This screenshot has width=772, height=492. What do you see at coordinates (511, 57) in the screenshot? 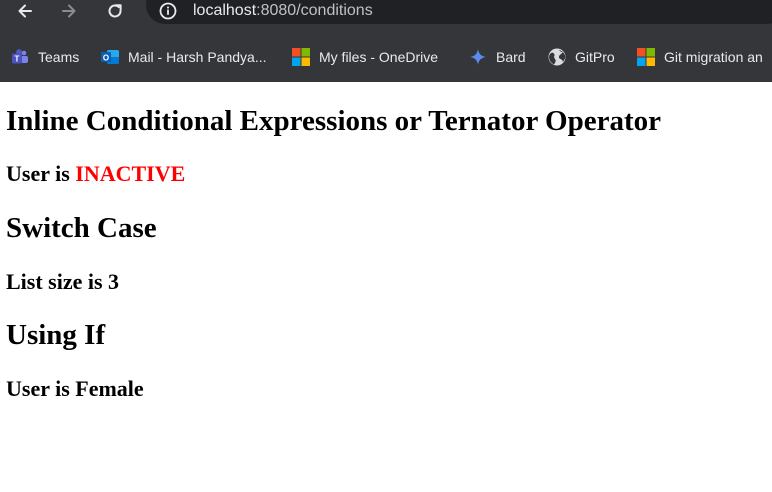
I see `bookmark-label: Bard` at bounding box center [511, 57].